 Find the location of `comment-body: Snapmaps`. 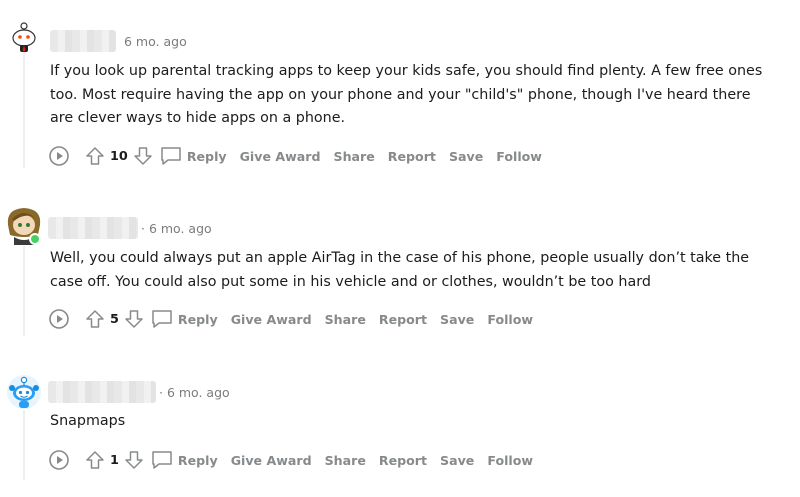

comment-body: Snapmaps is located at coordinates (88, 421).